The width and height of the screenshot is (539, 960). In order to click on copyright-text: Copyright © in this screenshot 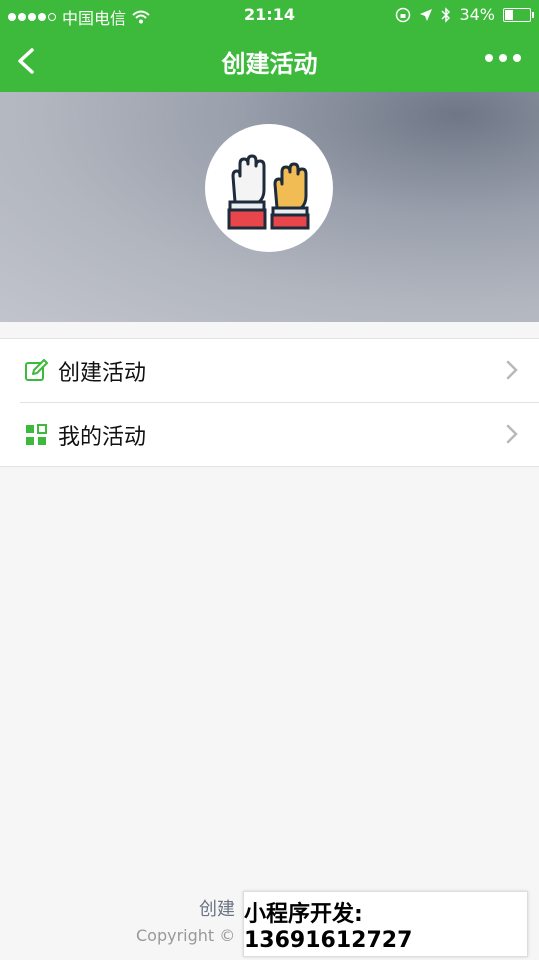, I will do `click(186, 935)`.